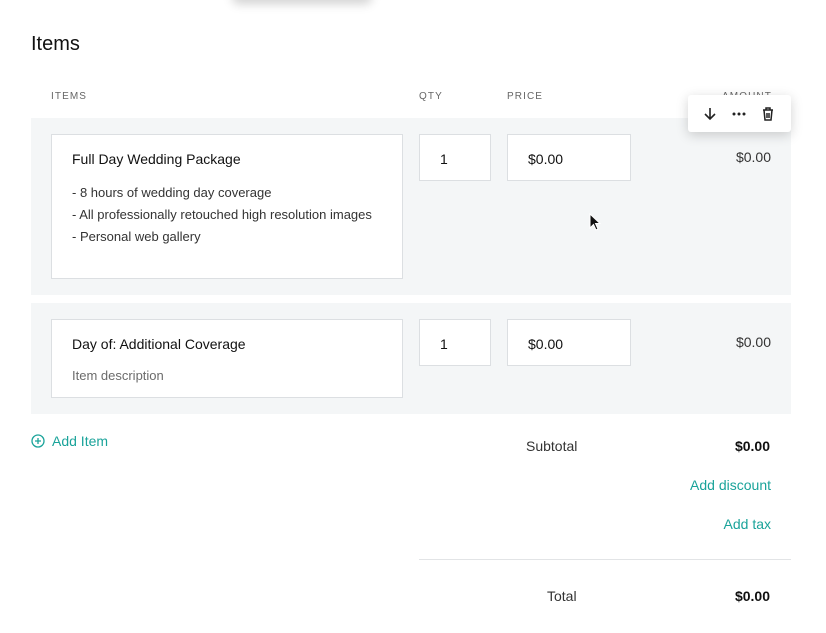 Image resolution: width=826 pixels, height=633 pixels. What do you see at coordinates (605, 559) in the screenshot?
I see `summary-divider` at bounding box center [605, 559].